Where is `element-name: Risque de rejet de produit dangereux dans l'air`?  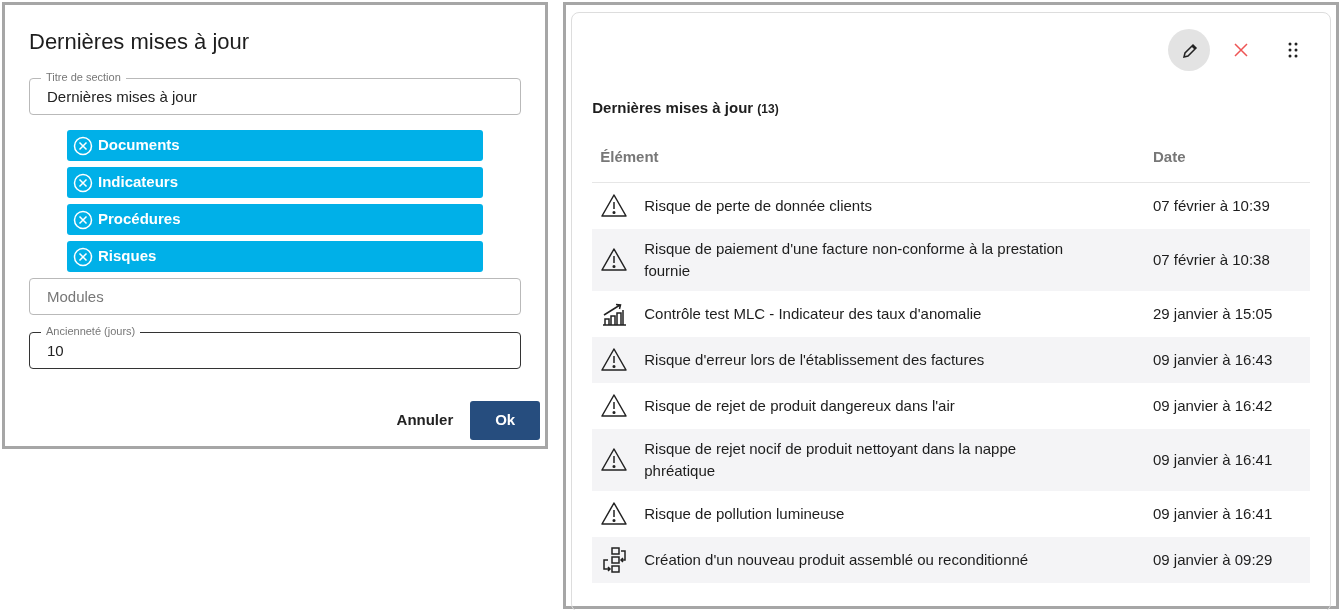 element-name: Risque de rejet de produit dangereux dans l'air is located at coordinates (890, 406).